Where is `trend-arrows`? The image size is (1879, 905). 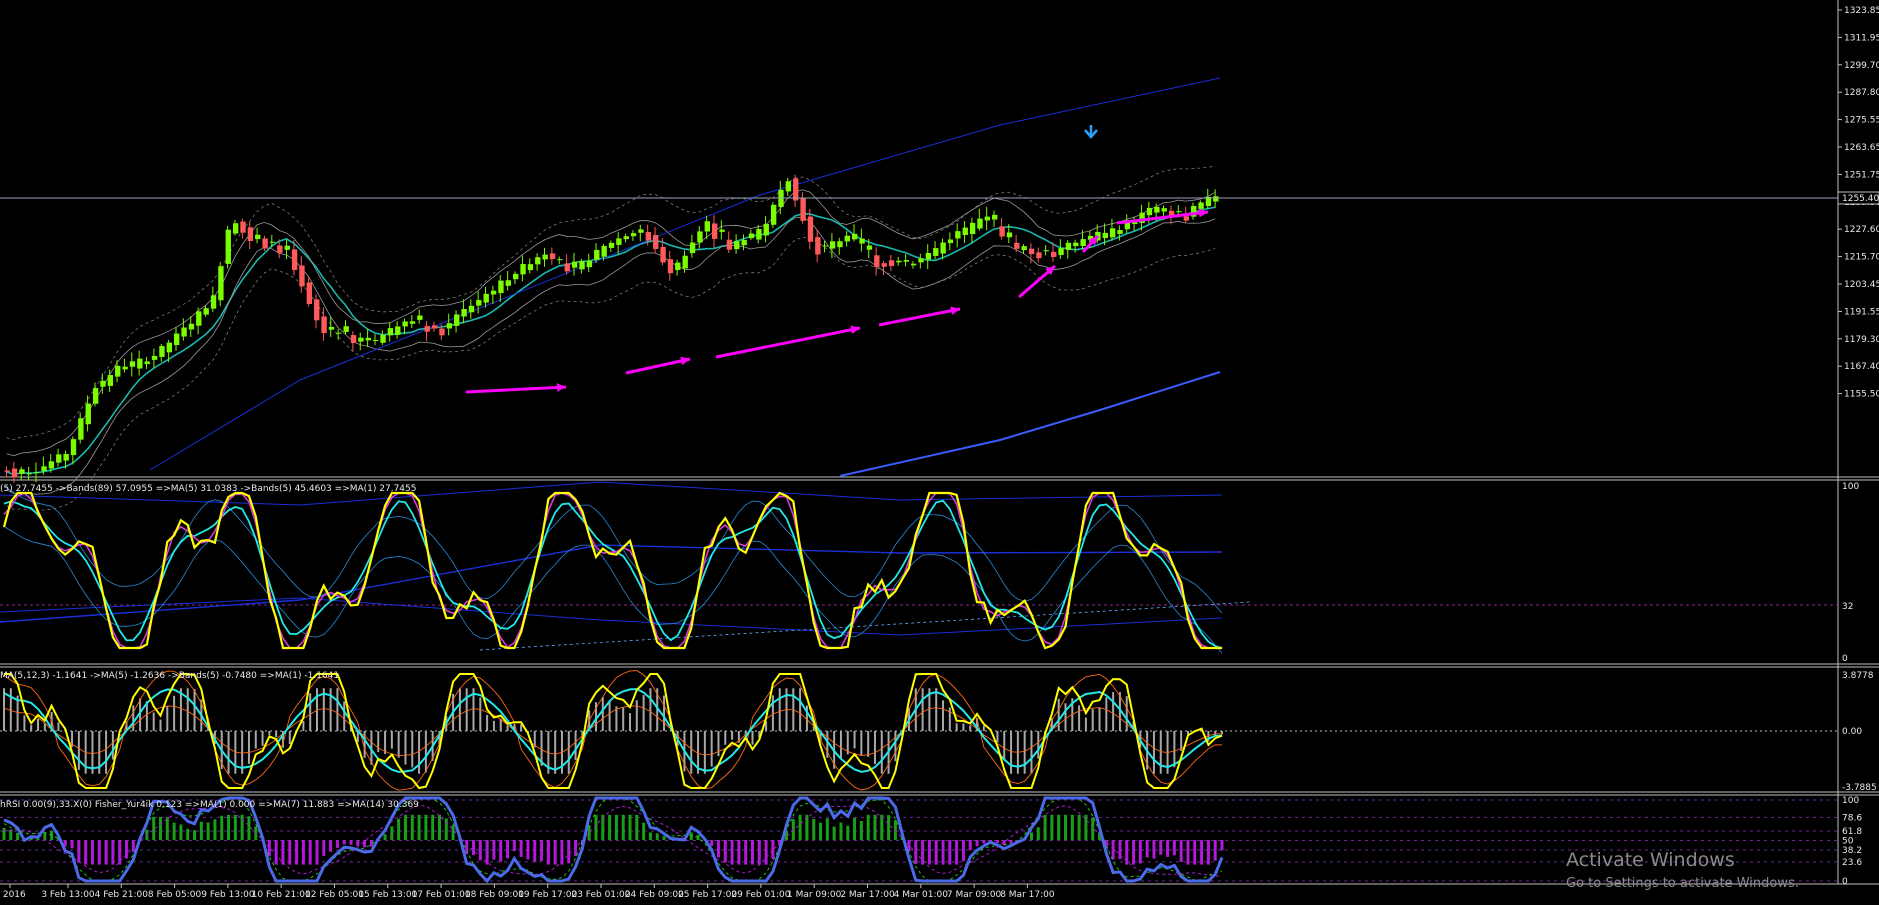 trend-arrows is located at coordinates (837, 301).